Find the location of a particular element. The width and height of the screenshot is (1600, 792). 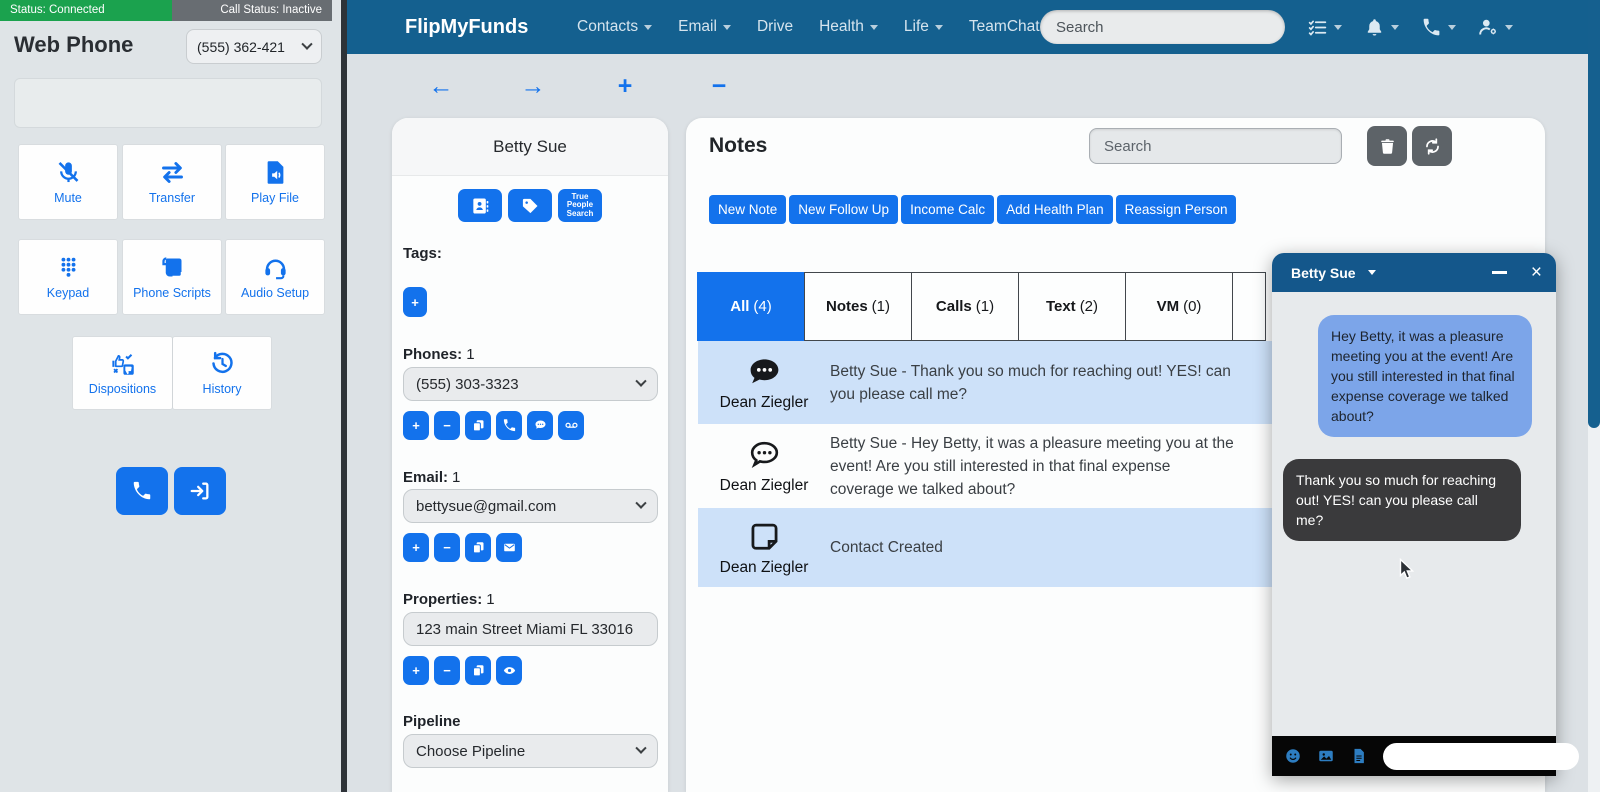

phone-scripts-button: Phone Scripts is located at coordinates (172, 277).